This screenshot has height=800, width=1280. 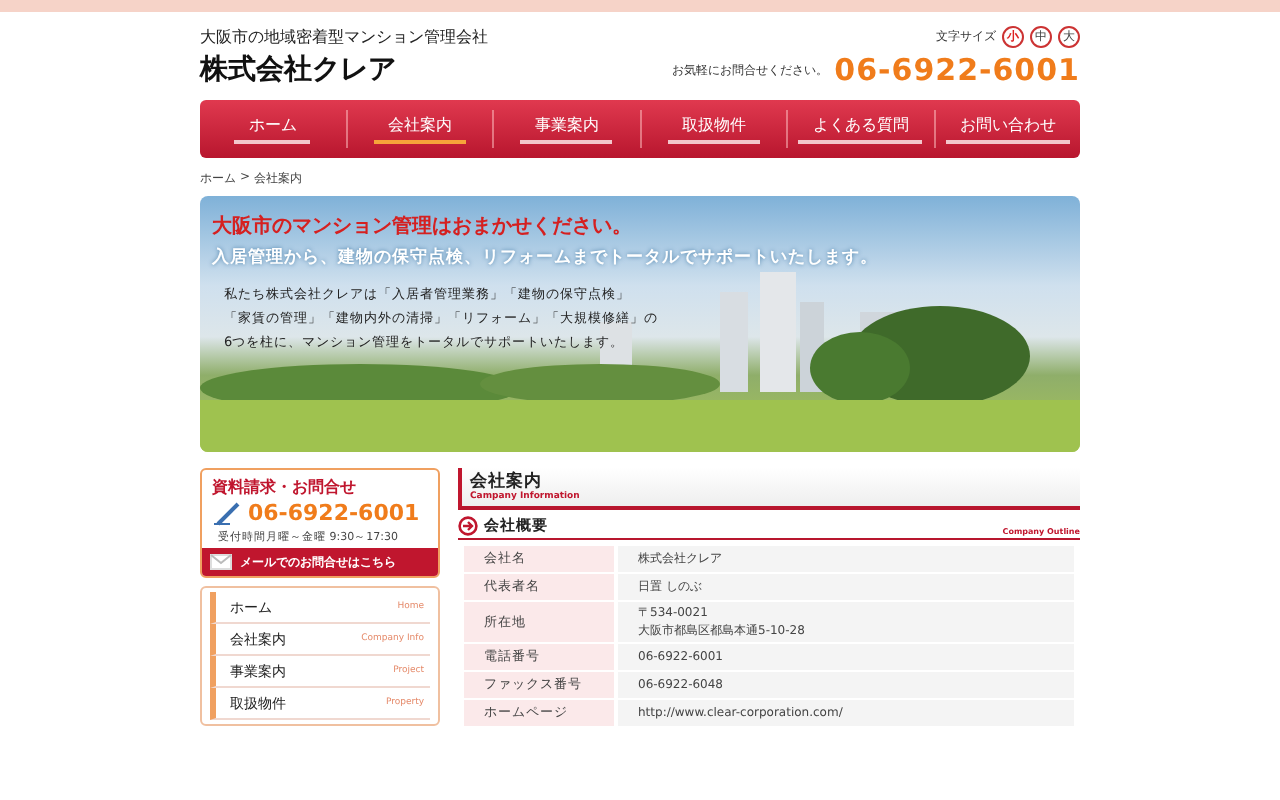 I want to click on nav-tab: よくある質問, so click(x=859, y=129).